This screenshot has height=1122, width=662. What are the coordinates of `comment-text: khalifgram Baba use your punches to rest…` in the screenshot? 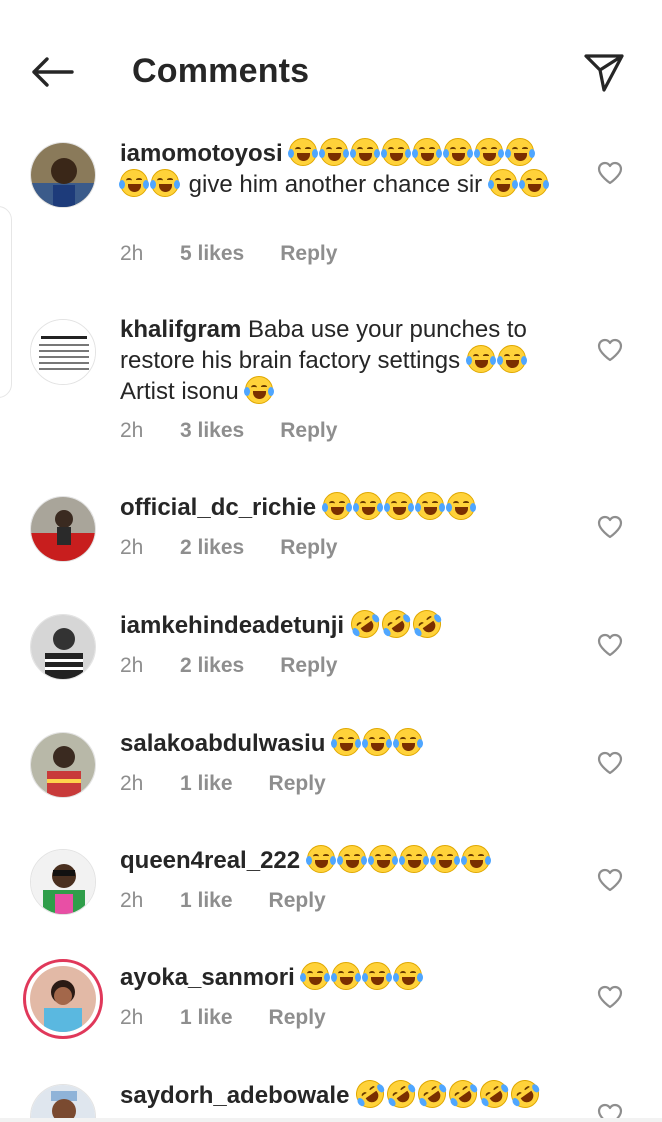 It's located at (340, 361).